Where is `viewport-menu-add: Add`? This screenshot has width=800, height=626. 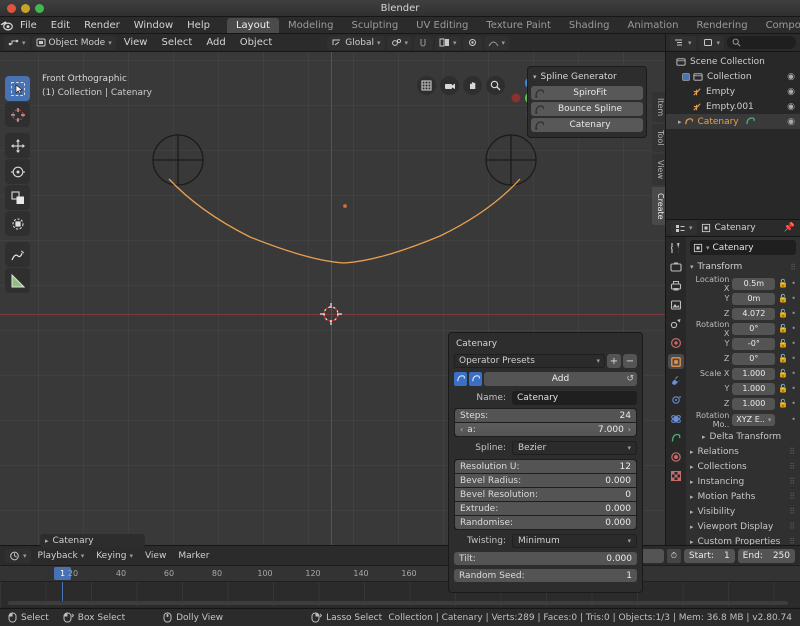
viewport-menu-add: Add is located at coordinates (215, 42).